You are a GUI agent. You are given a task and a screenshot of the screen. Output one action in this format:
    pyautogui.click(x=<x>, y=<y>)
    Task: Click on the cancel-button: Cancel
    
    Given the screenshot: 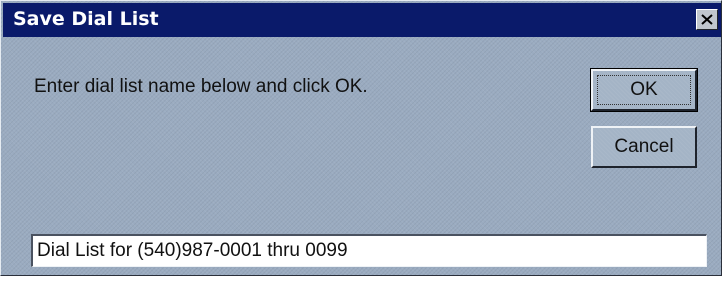 What is the action you would take?
    pyautogui.click(x=644, y=147)
    